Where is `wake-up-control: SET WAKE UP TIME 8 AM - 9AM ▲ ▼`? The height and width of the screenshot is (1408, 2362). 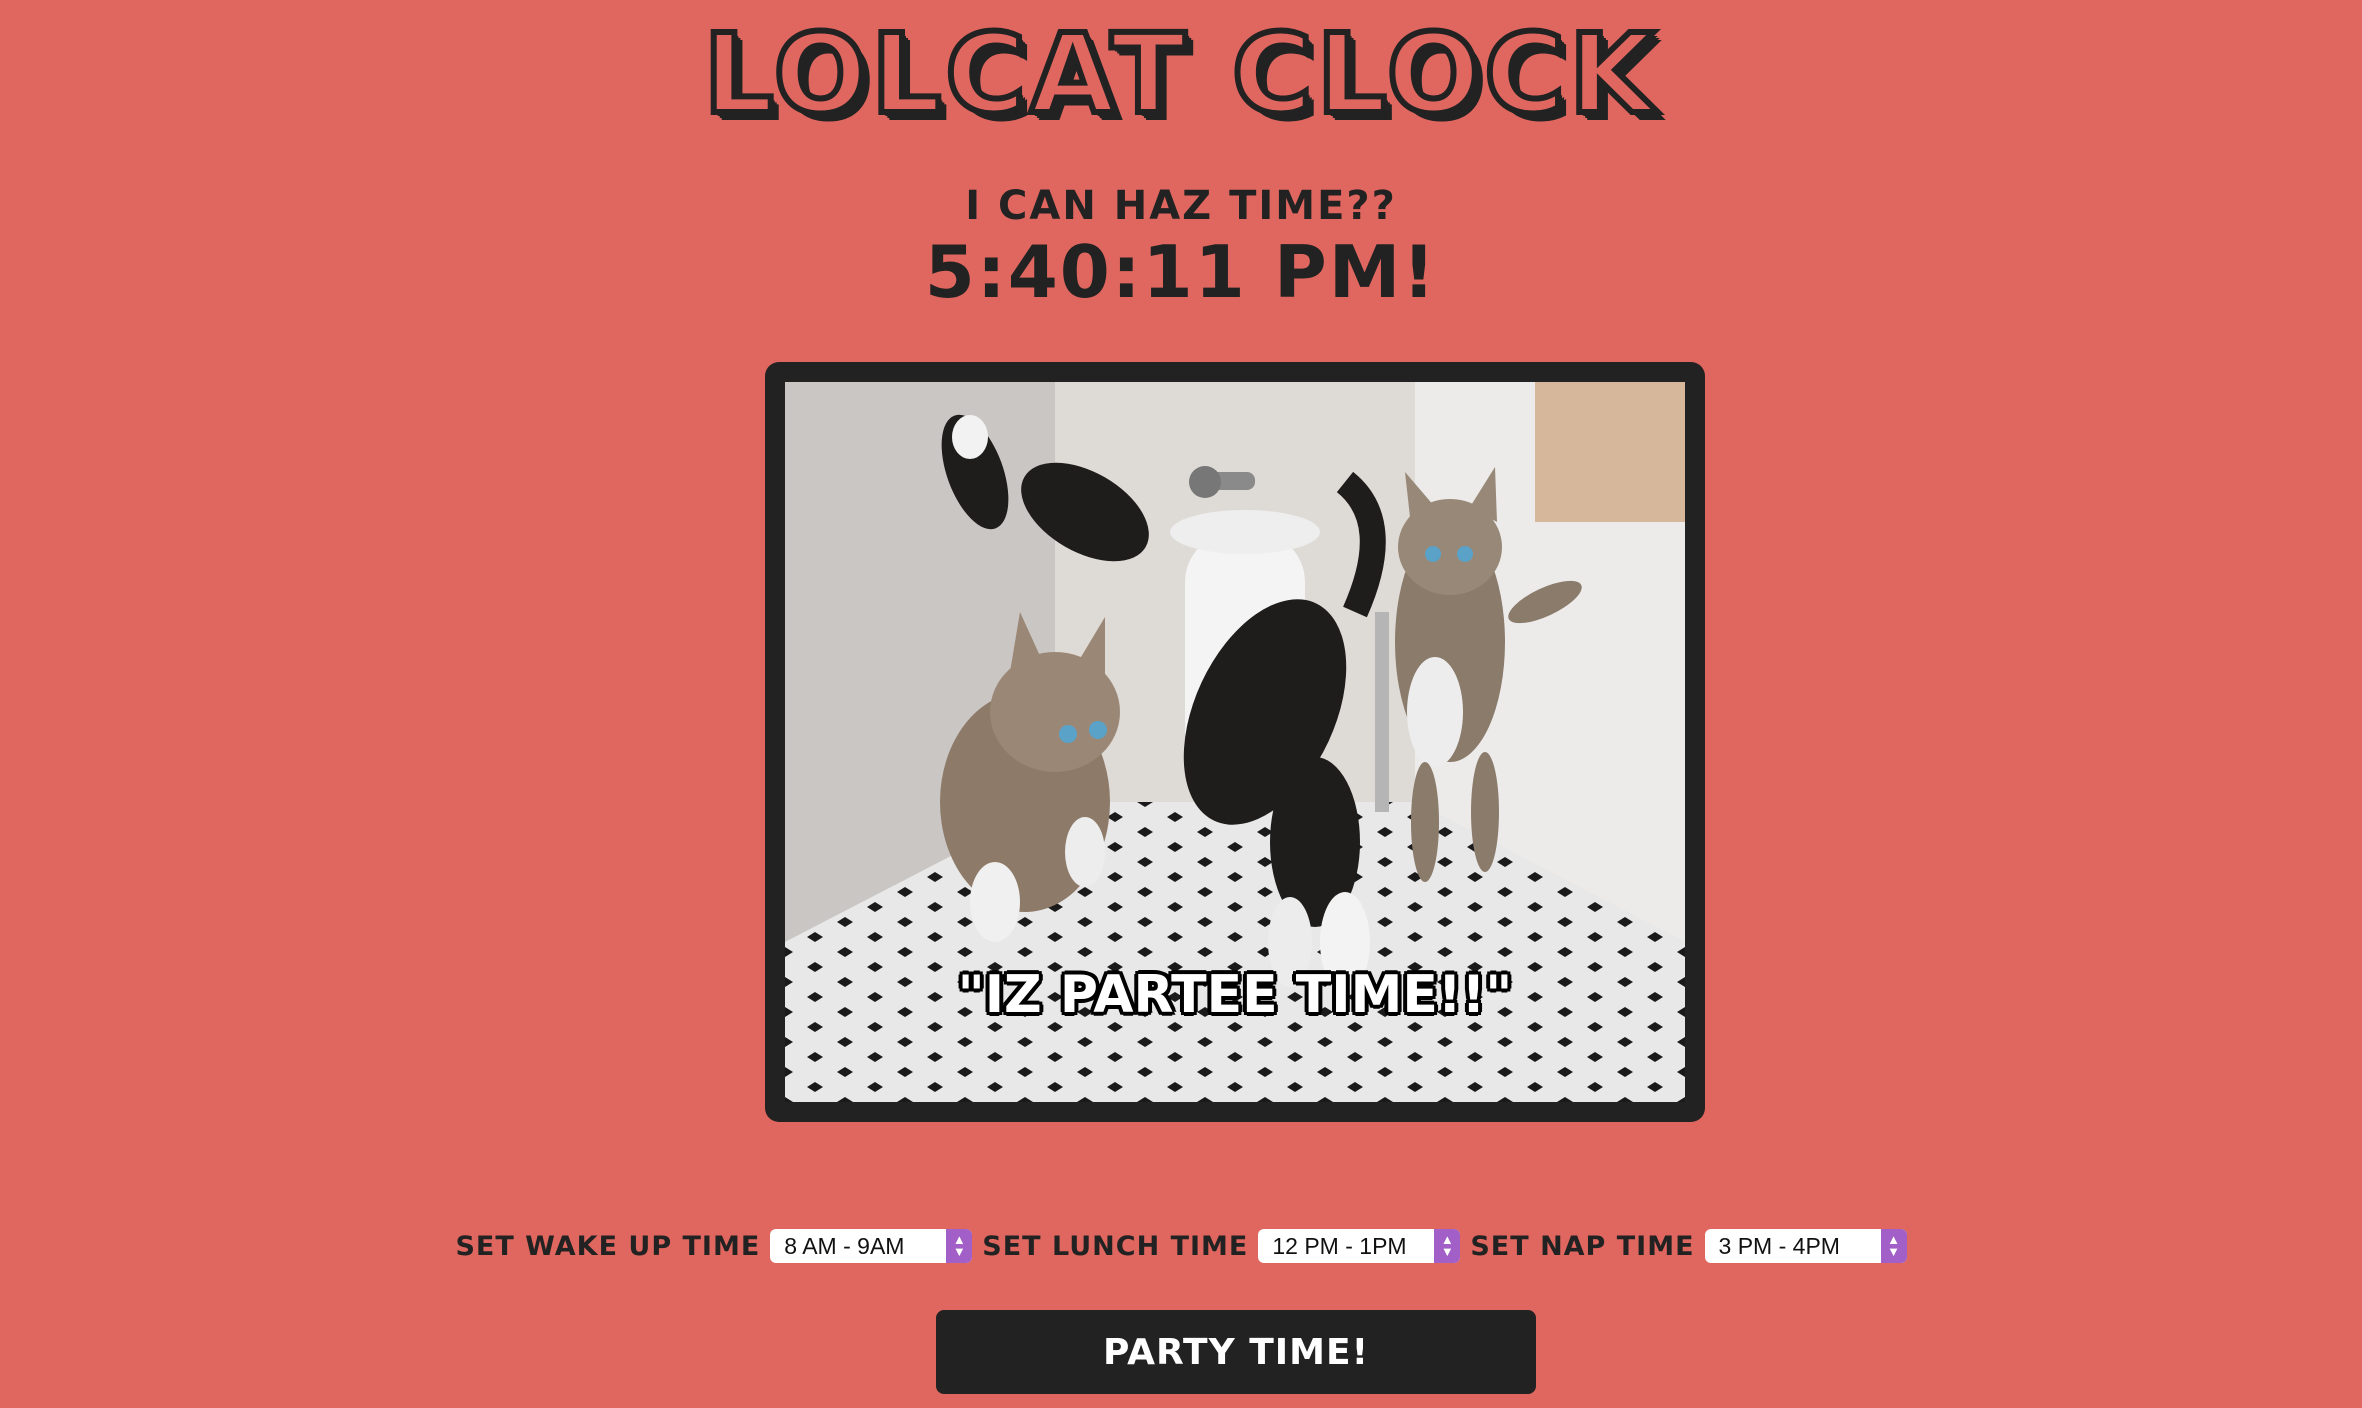 wake-up-control: SET WAKE UP TIME 8 AM - 9AM ▲ ▼ is located at coordinates (714, 1246).